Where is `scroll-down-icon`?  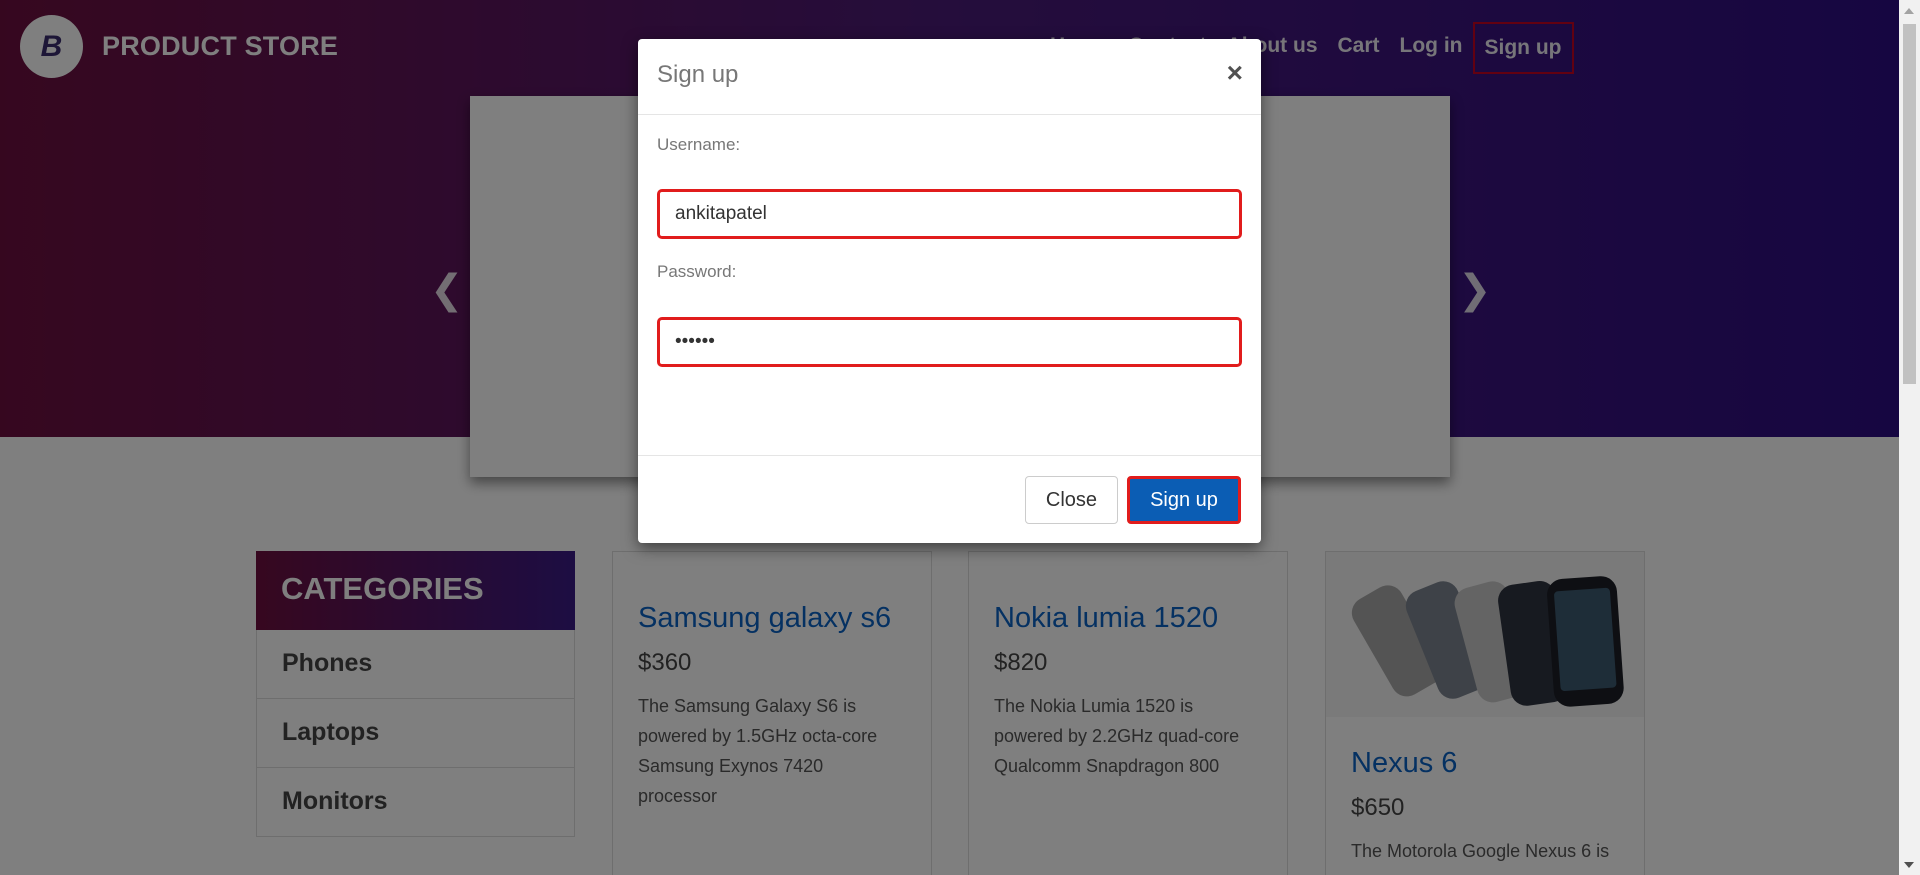 scroll-down-icon is located at coordinates (1909, 865).